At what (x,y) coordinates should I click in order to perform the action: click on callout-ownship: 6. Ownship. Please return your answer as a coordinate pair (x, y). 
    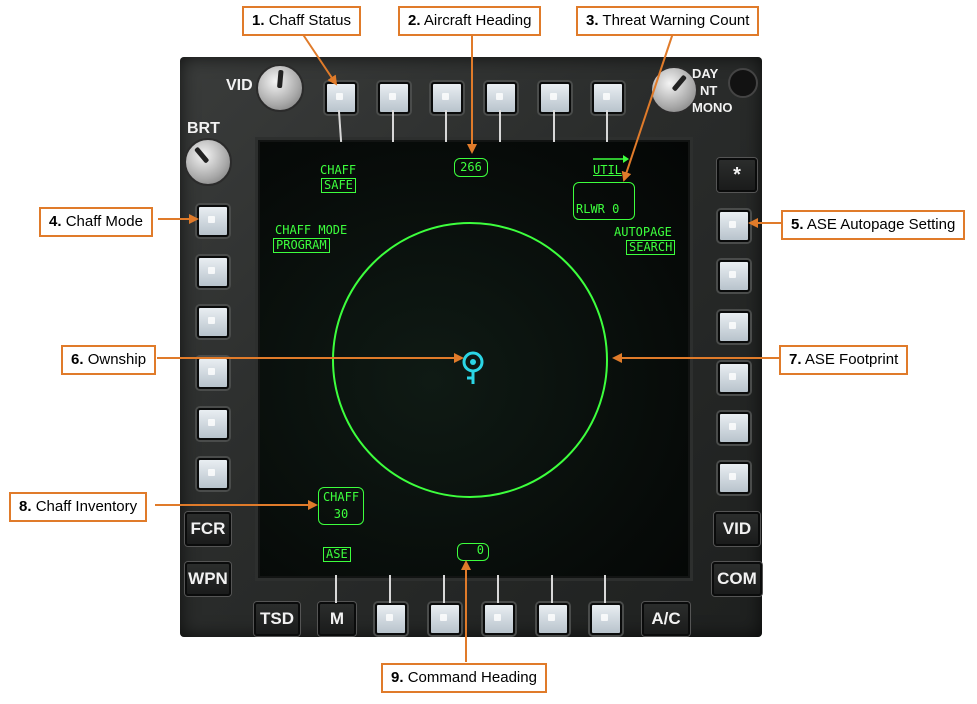
    Looking at the image, I should click on (109, 360).